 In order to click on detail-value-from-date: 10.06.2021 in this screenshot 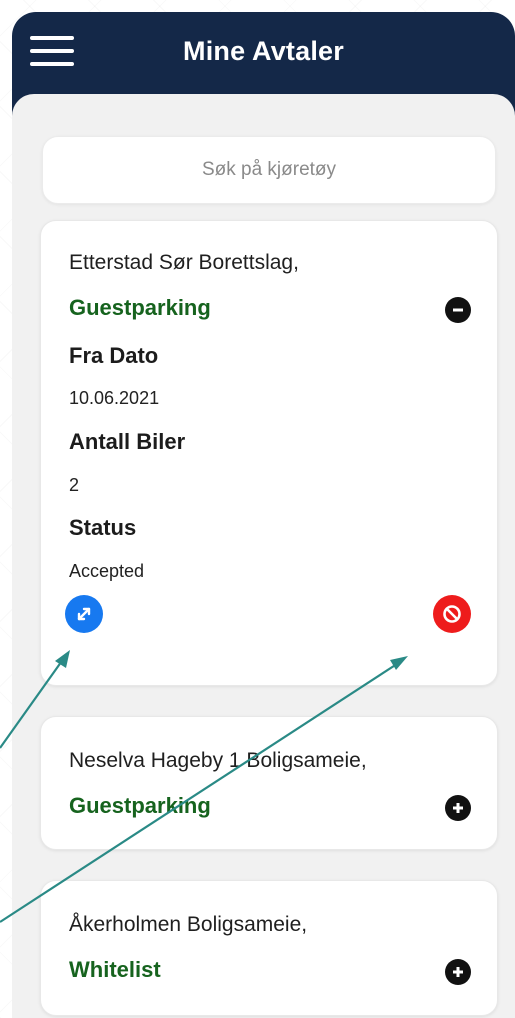, I will do `click(114, 398)`.